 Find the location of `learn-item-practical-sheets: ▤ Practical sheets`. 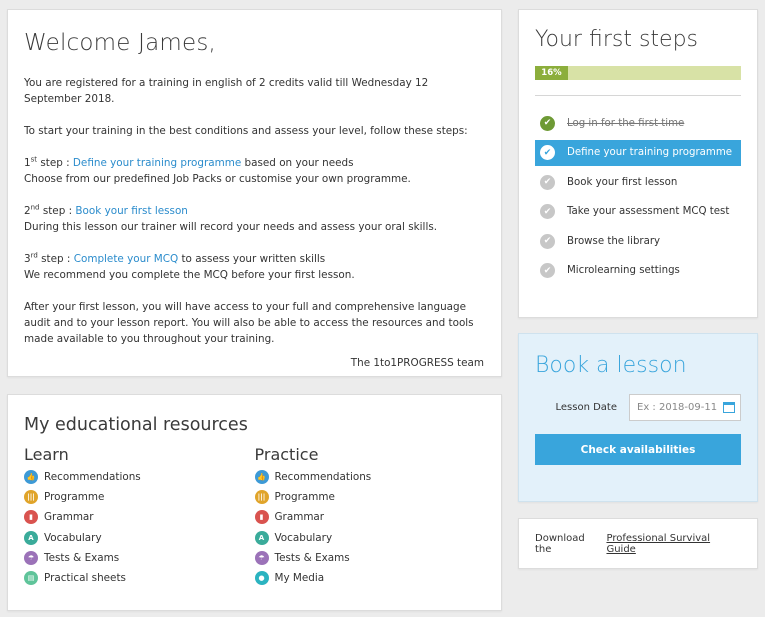

learn-item-practical-sheets: ▤ Practical sheets is located at coordinates (139, 578).